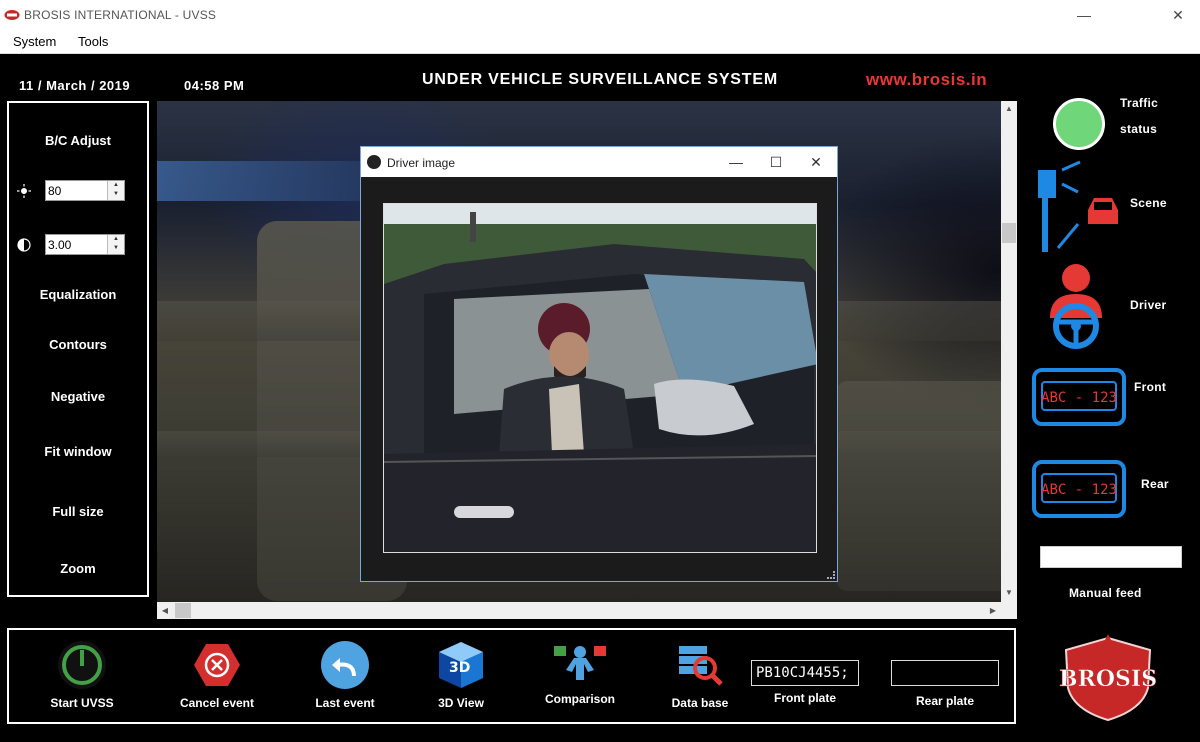  What do you see at coordinates (831, 575) in the screenshot?
I see `resize-grip-icon` at bounding box center [831, 575].